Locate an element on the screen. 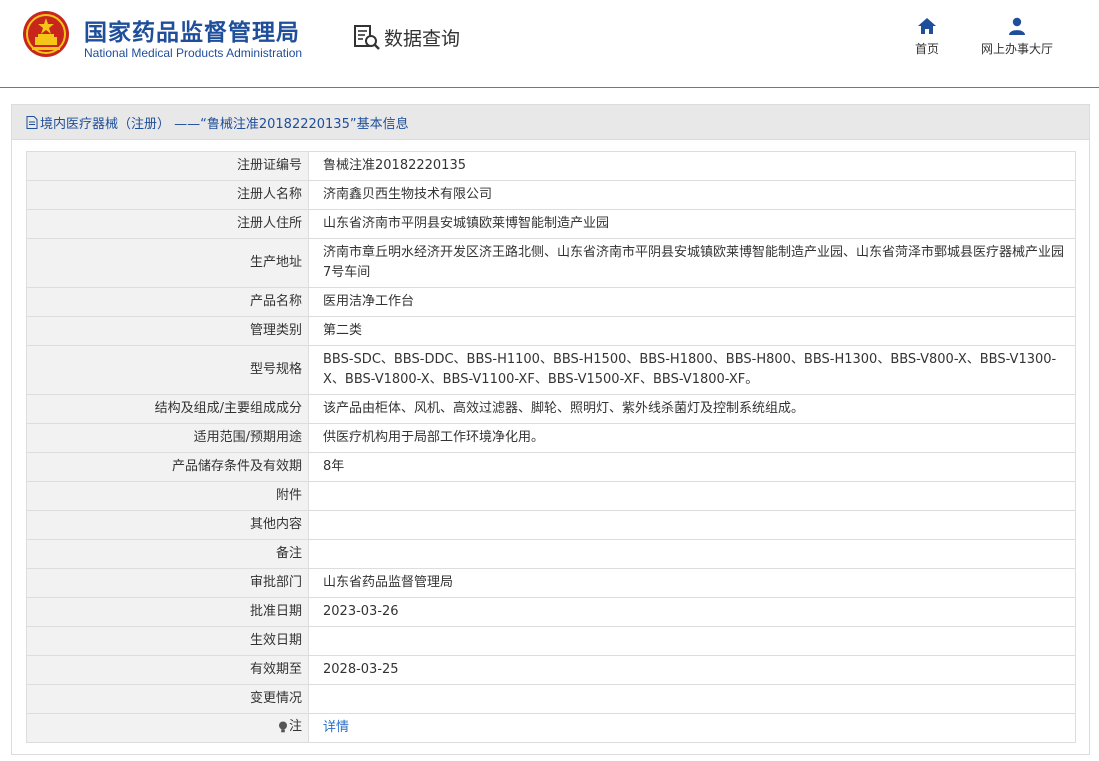 This screenshot has width=1099, height=761. field-value: 2028-03-25 is located at coordinates (692, 670).